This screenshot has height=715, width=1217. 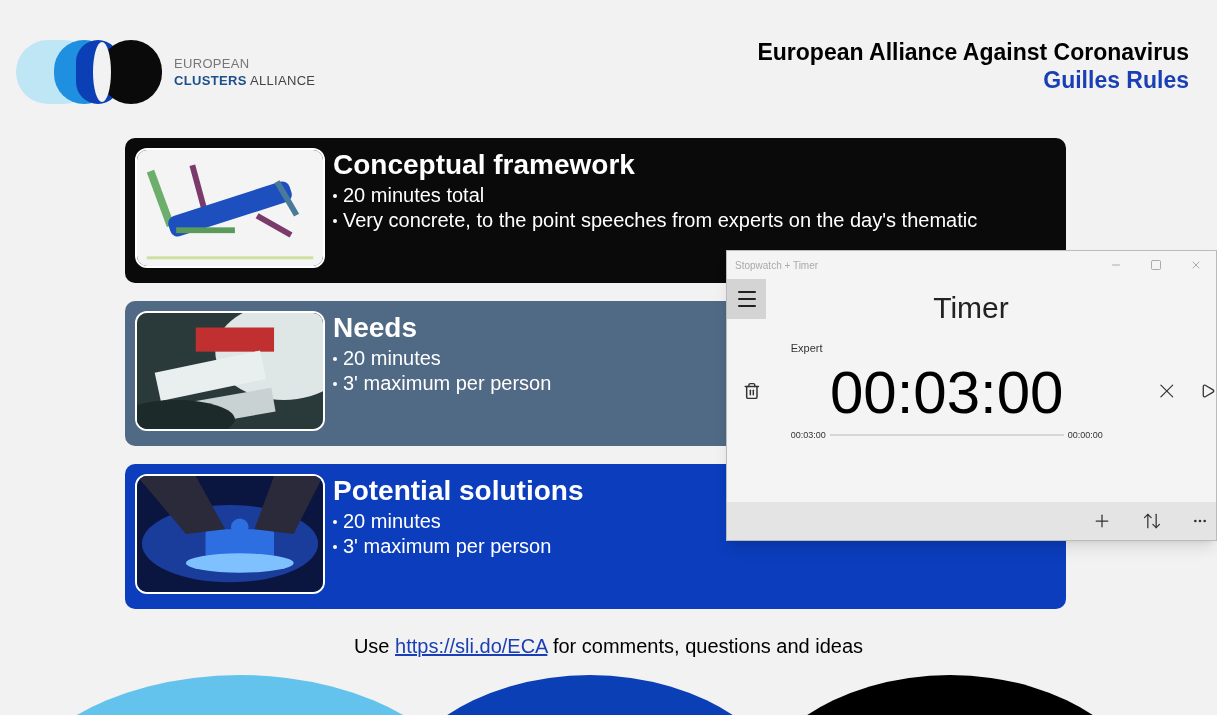 What do you see at coordinates (946, 392) in the screenshot?
I see `timer-time: 00:03:00` at bounding box center [946, 392].